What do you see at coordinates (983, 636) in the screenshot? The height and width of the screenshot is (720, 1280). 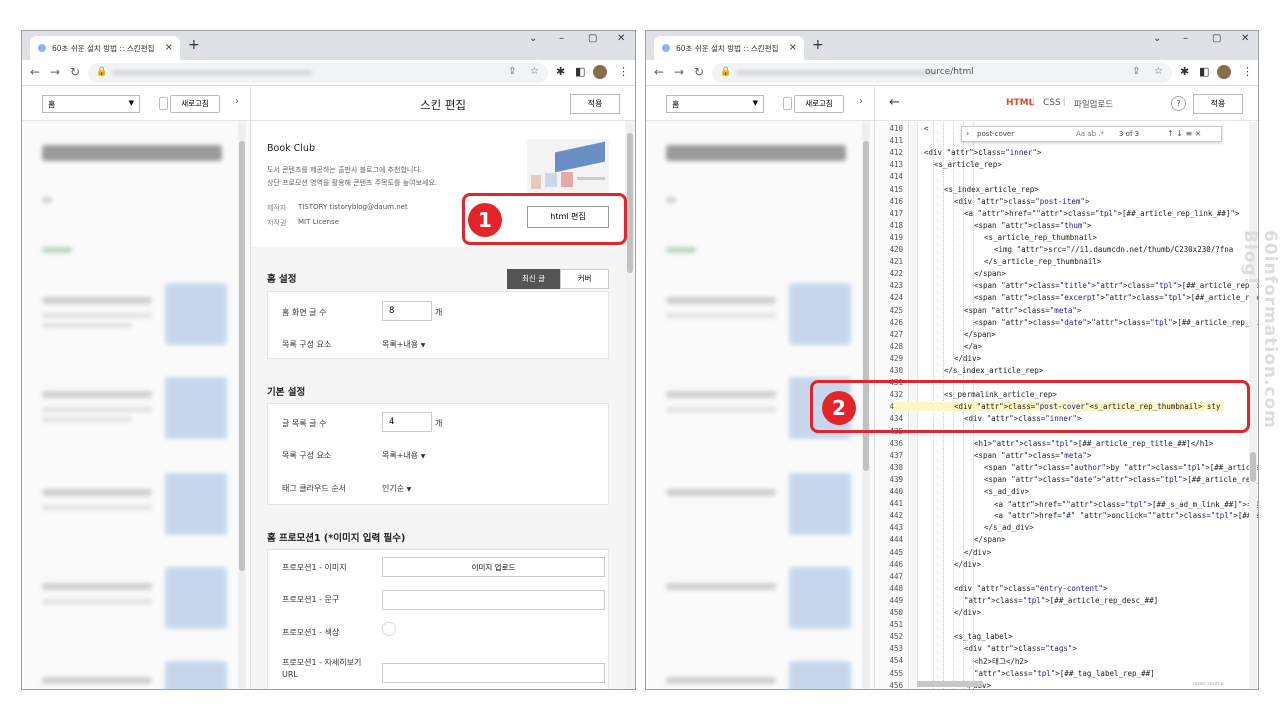 I see `code-line: <s_tag_label>` at bounding box center [983, 636].